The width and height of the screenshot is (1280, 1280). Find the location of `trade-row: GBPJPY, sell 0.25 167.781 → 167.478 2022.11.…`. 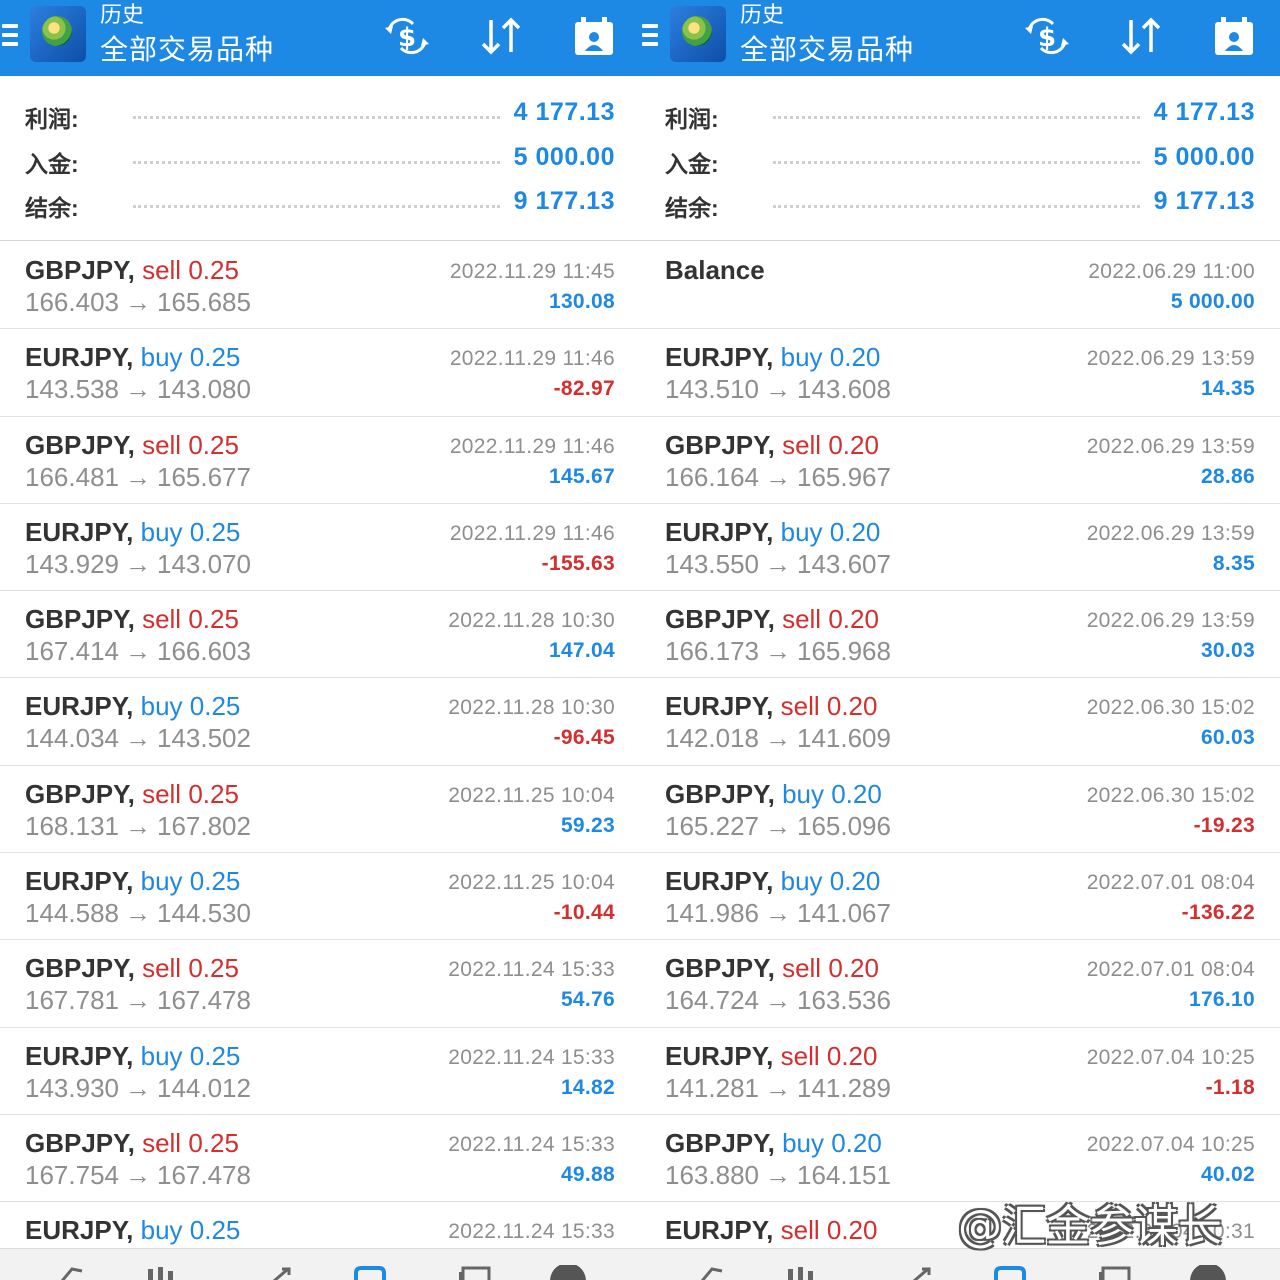

trade-row: GBPJPY, sell 0.25 167.781 → 167.478 2022.11.… is located at coordinates (320, 984).